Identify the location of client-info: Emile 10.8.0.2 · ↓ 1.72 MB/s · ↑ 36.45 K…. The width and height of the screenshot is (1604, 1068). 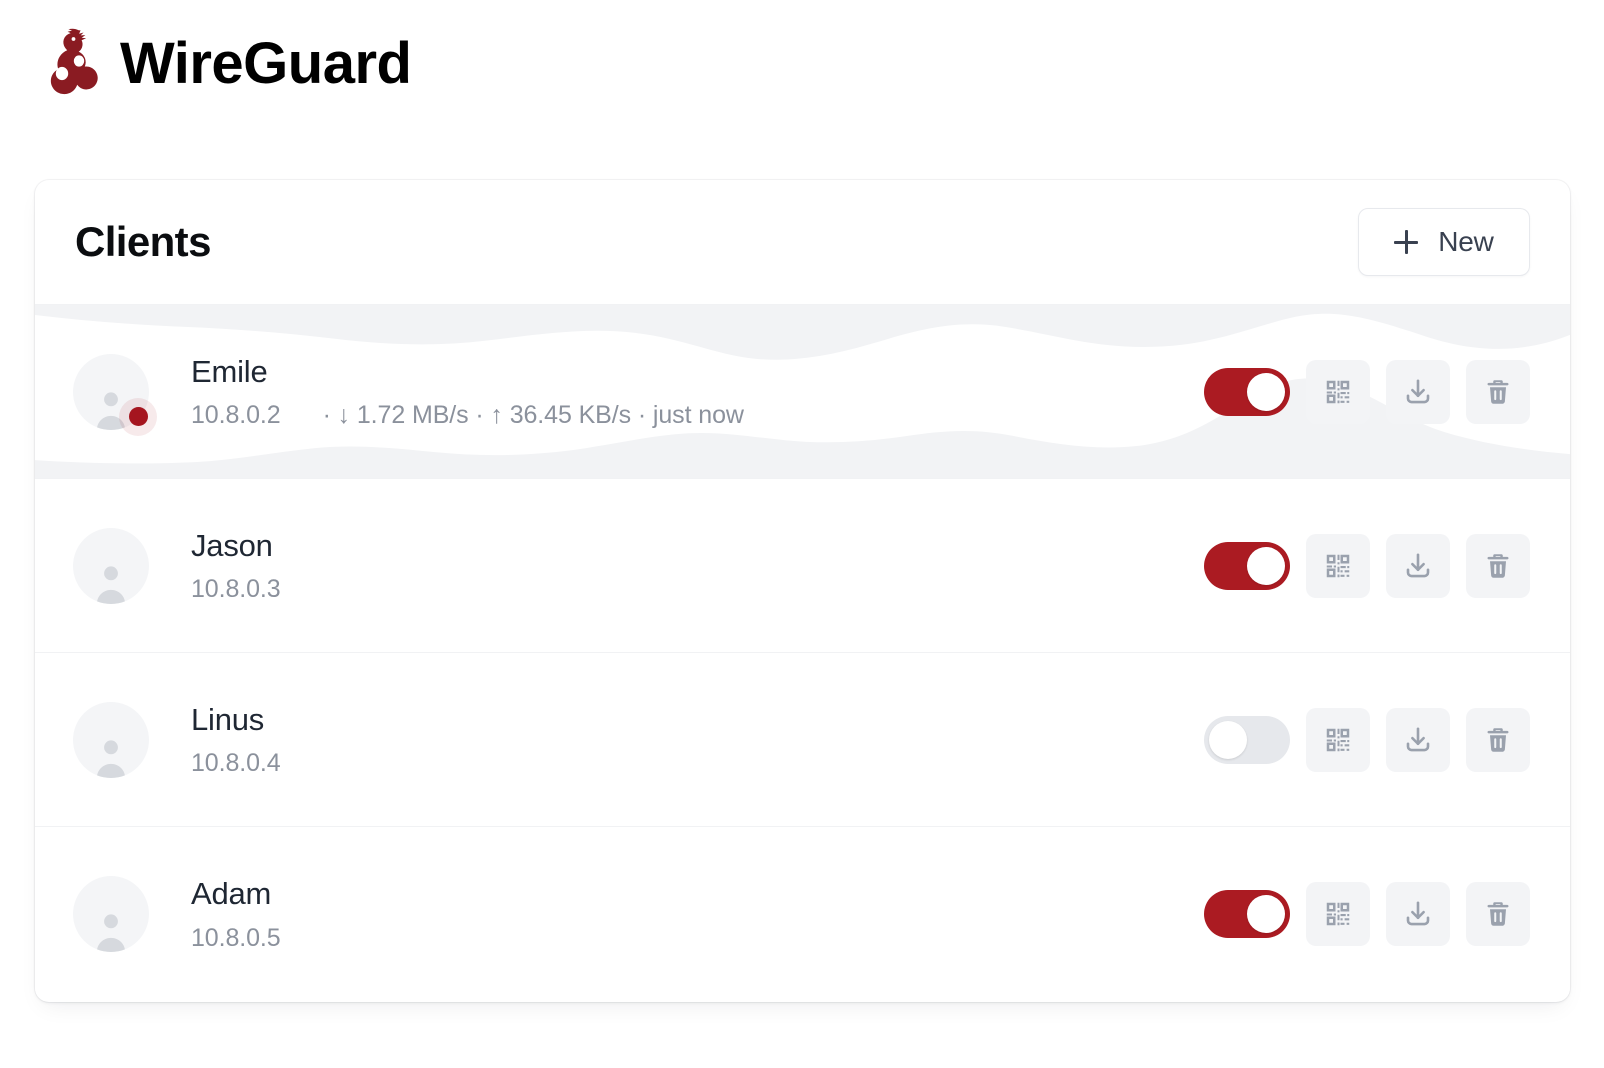
(697, 392).